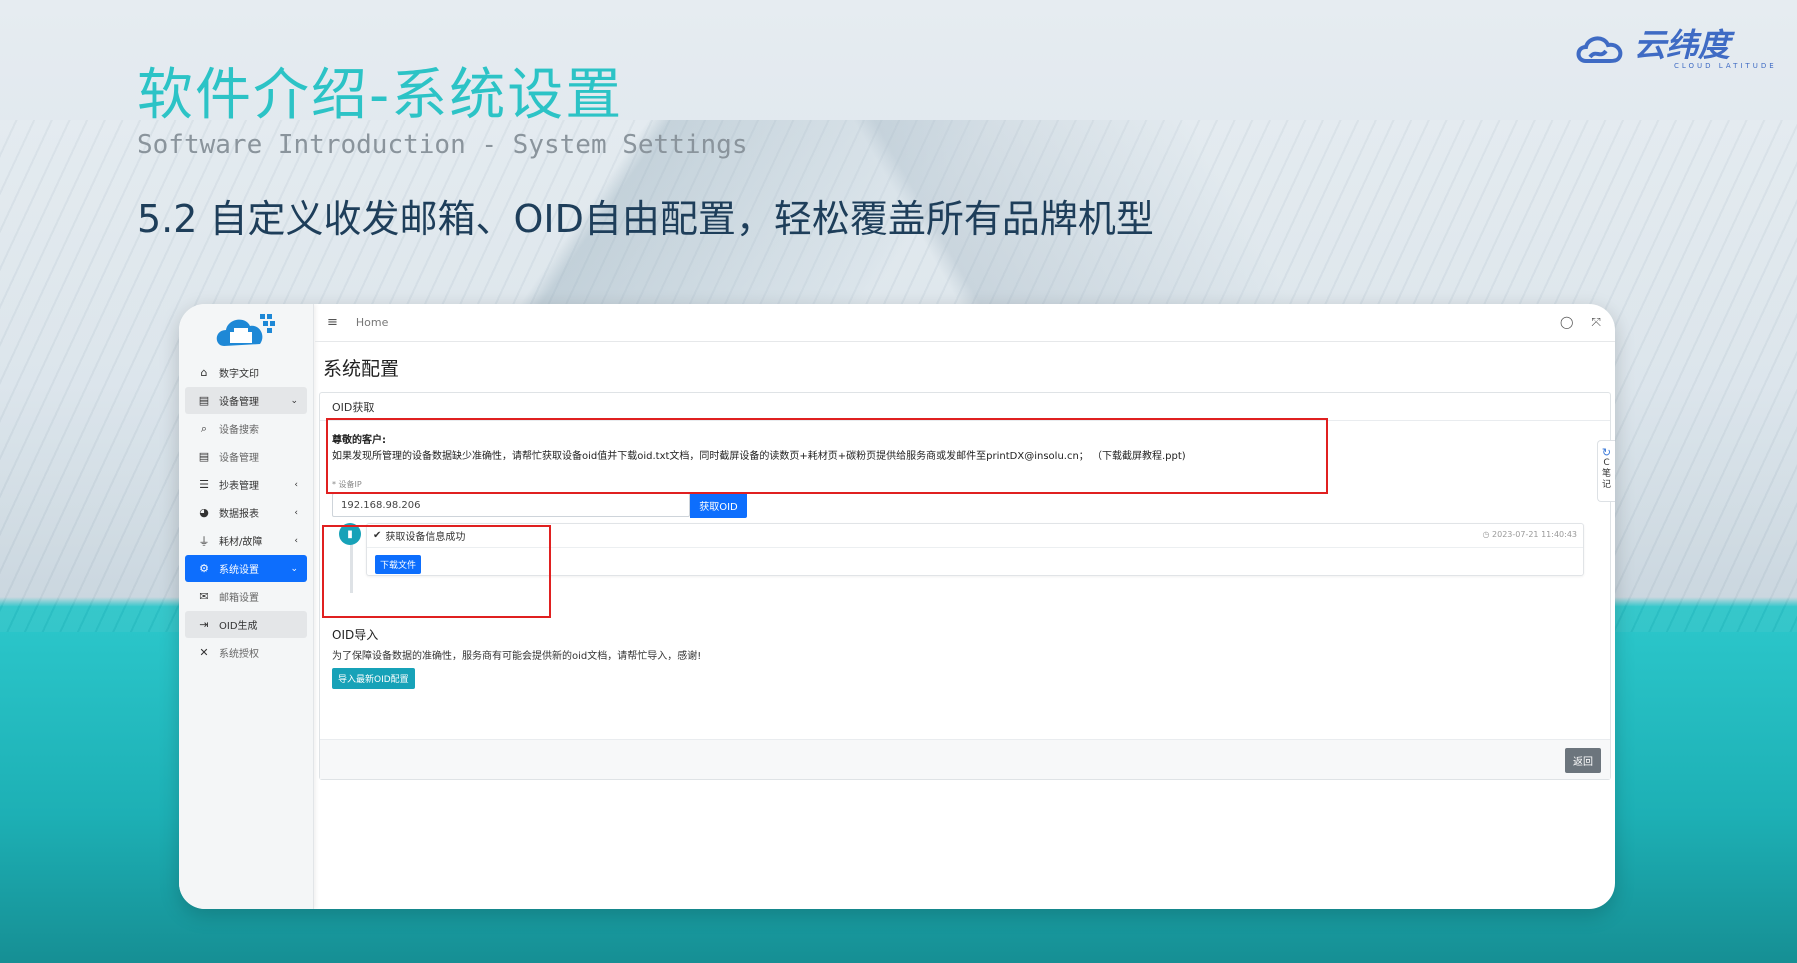 This screenshot has height=963, width=1797. I want to click on sidebar-item-label: 系统设置, so click(239, 570).